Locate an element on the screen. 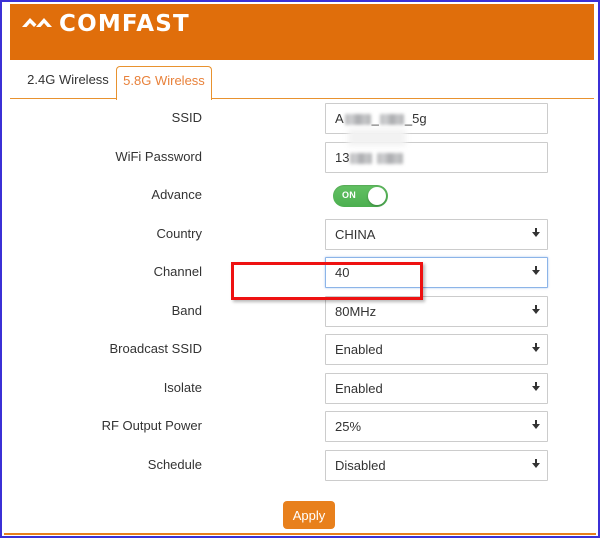 This screenshot has height=538, width=600. band-select: 80MHz is located at coordinates (436, 311).